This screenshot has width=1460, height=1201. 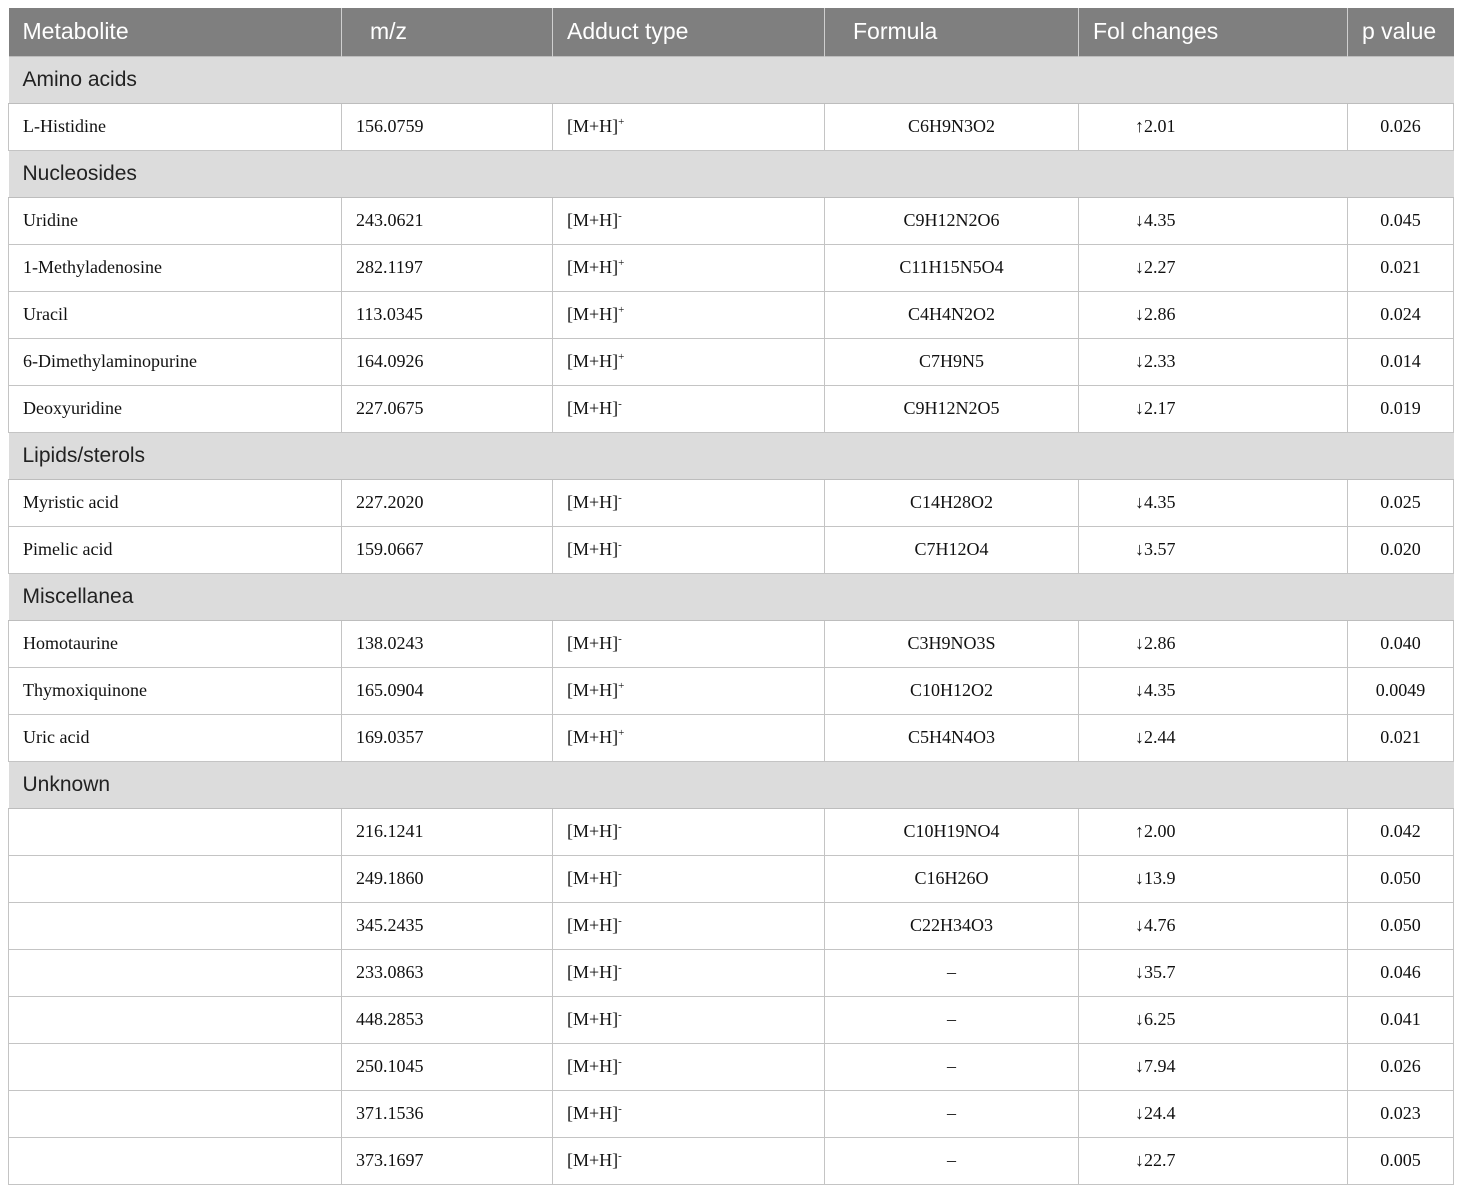 I want to click on mz-cell: 227.2020, so click(x=447, y=502).